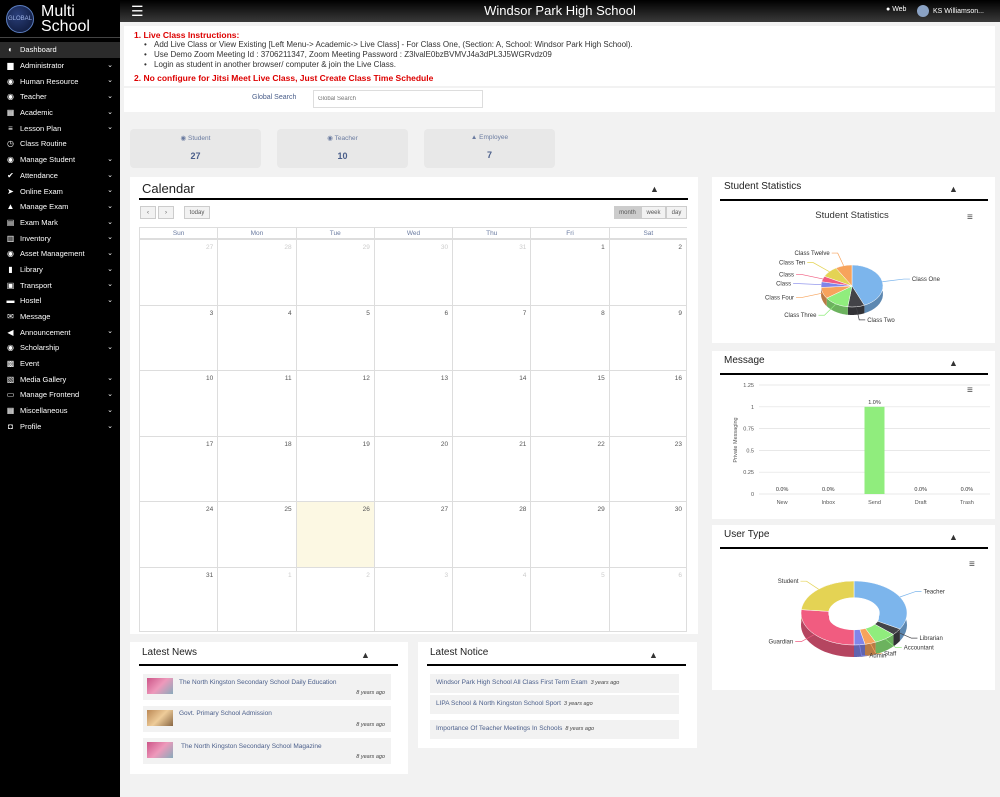  What do you see at coordinates (398, 99) in the screenshot?
I see `global-search-input` at bounding box center [398, 99].